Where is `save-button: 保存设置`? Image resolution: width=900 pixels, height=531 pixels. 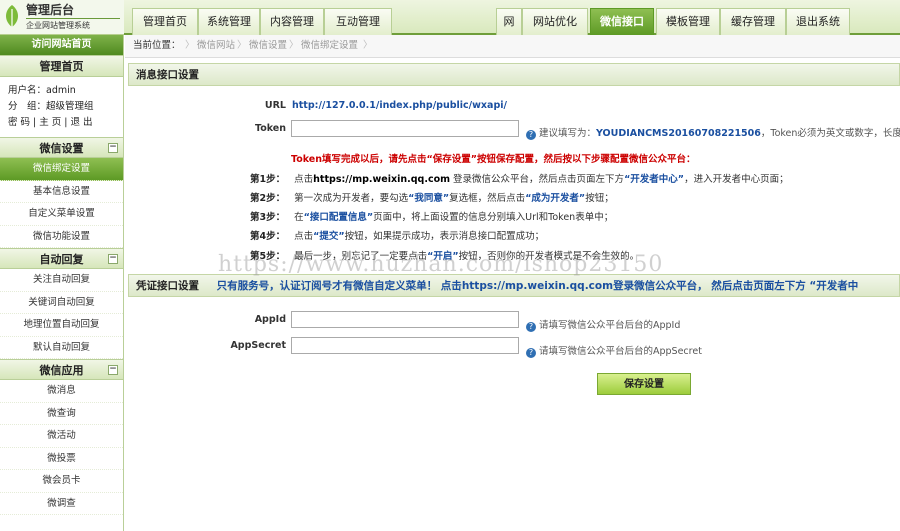
save-button: 保存设置 is located at coordinates (644, 384).